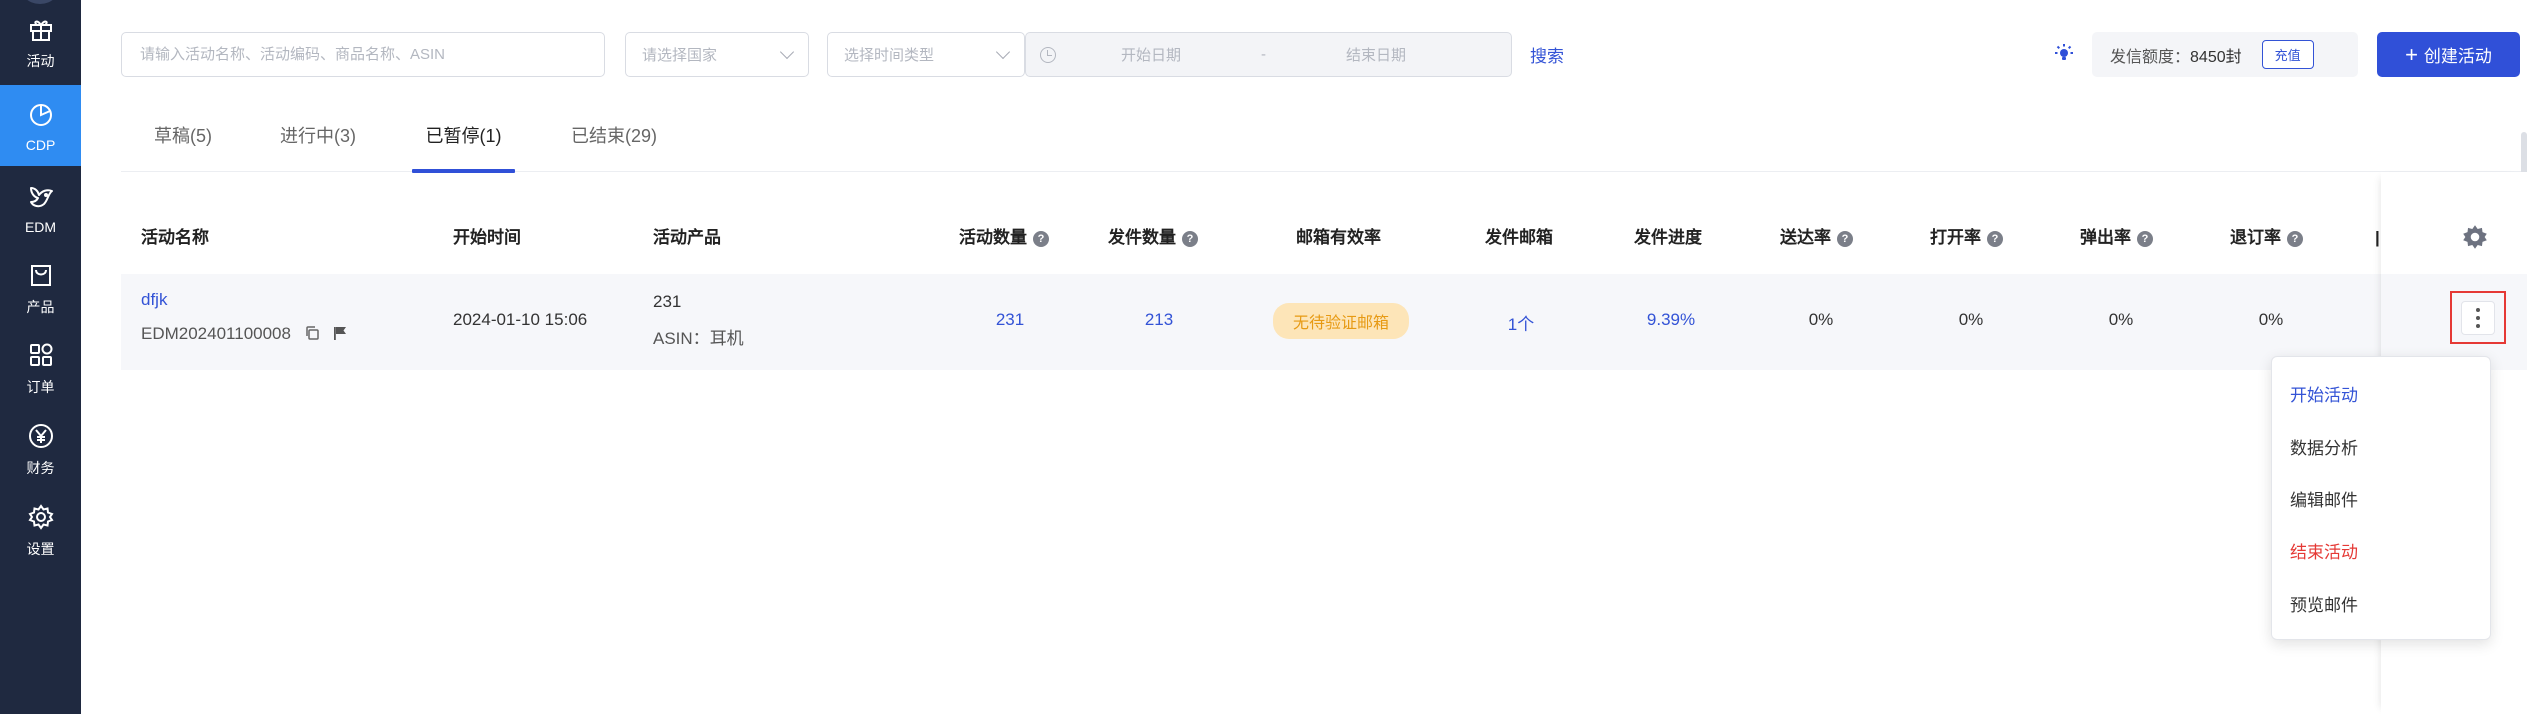  I want to click on column-header-start-time: 开始时间, so click(487, 237).